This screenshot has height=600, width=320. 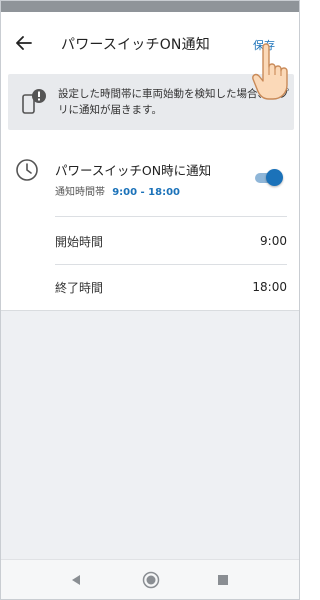 I want to click on square-recent-icon, so click(x=223, y=580).